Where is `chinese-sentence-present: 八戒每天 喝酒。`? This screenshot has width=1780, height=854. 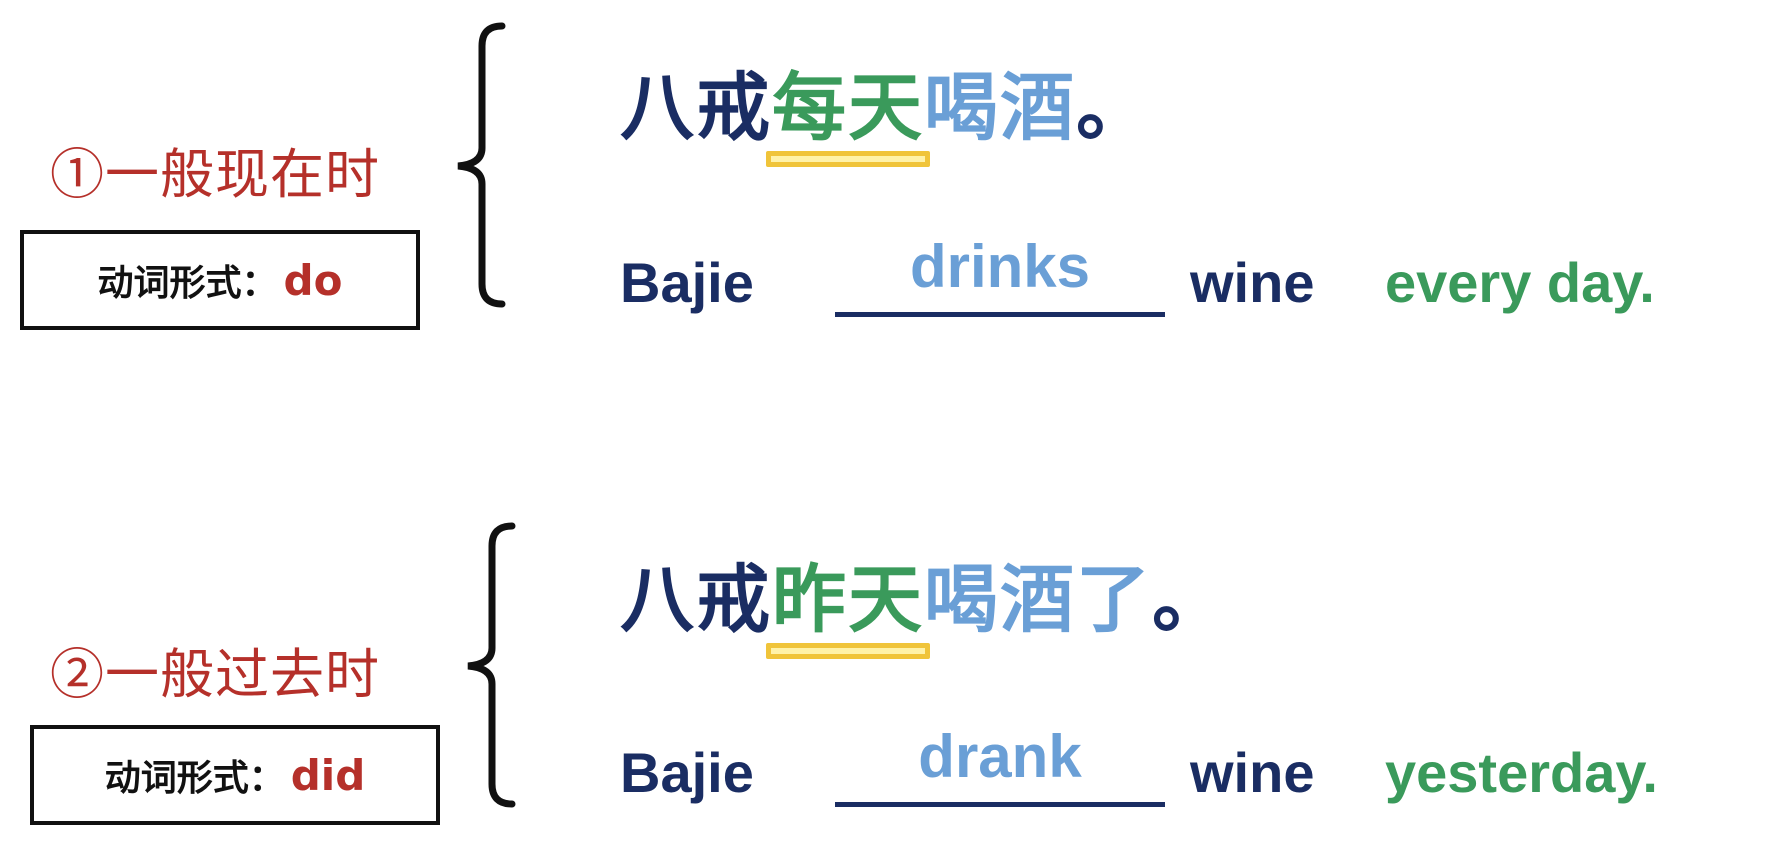
chinese-sentence-present: 八戒每天 喝酒。 is located at coordinates (886, 107).